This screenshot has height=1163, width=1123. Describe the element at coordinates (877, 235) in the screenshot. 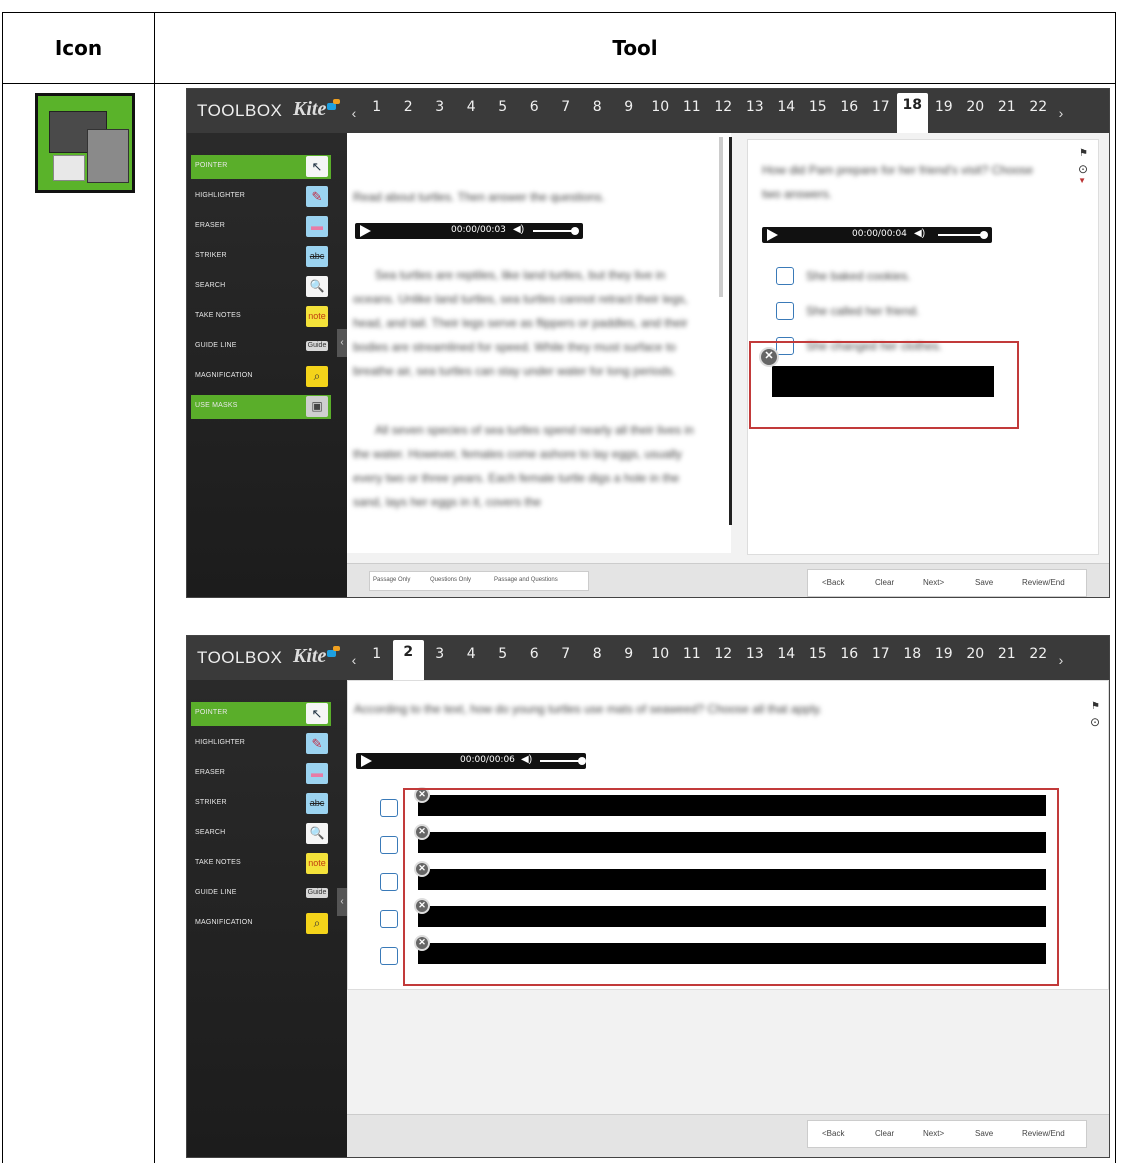

I see `question-audio-player: 00:00/00:04 ◀)` at that location.